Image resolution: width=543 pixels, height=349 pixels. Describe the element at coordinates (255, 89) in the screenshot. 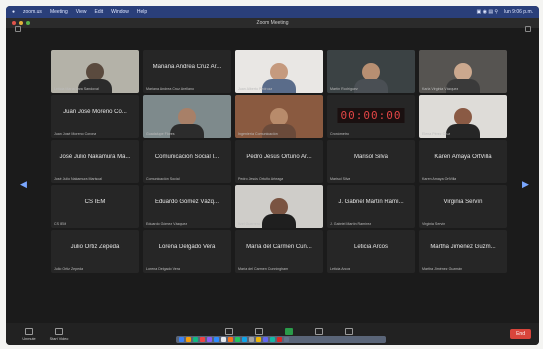

I see `participant-label: Juan Alberto Pedroza` at that location.